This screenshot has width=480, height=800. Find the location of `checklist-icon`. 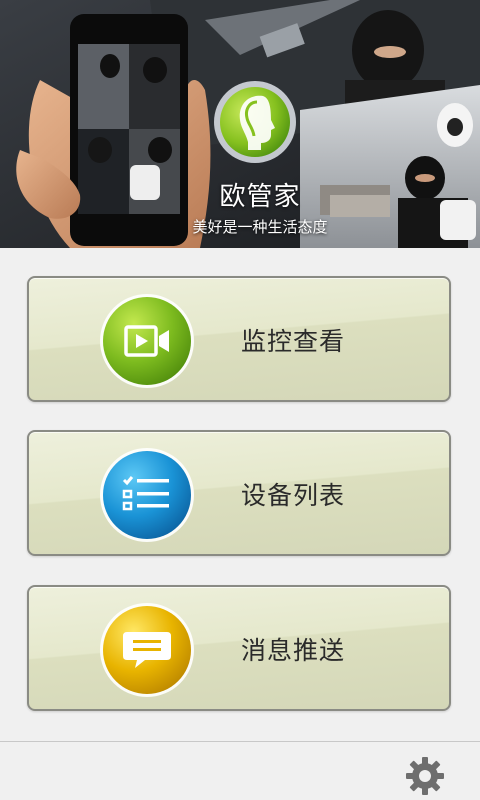

checklist-icon is located at coordinates (147, 495).